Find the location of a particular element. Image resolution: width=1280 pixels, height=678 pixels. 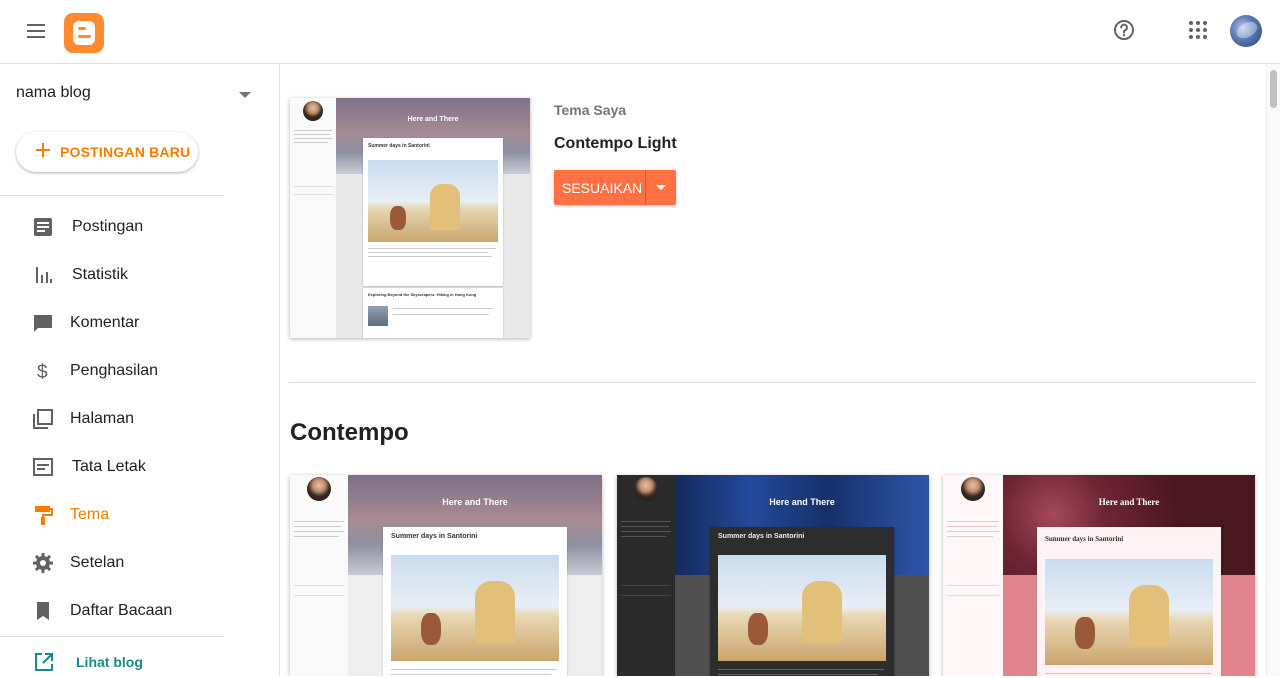

sidebar-item-reading-list: Daftar Bacaan is located at coordinates (140, 612).